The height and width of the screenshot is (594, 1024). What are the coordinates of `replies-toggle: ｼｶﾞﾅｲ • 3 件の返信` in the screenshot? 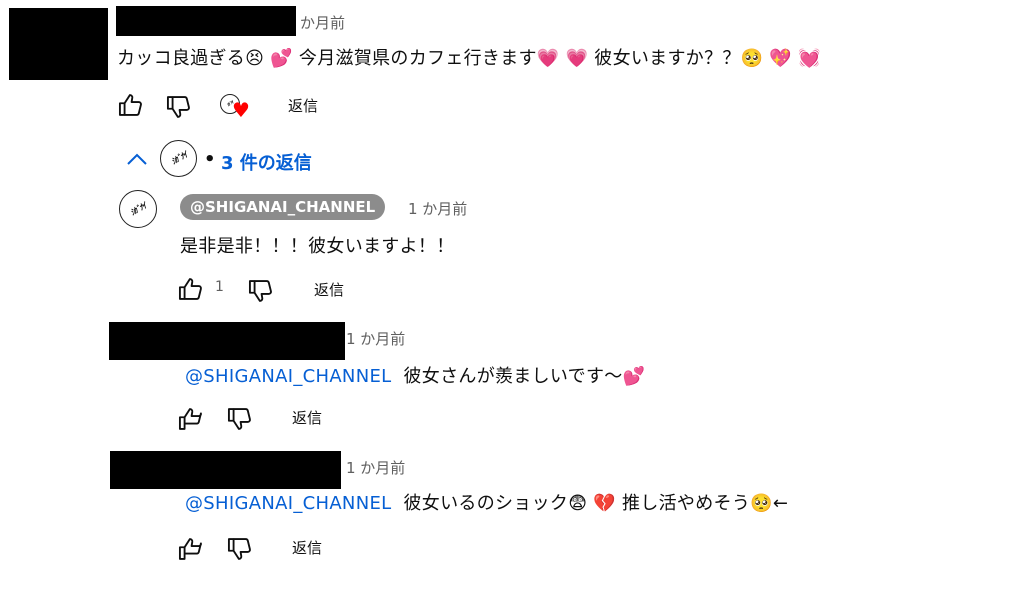 It's located at (229, 159).